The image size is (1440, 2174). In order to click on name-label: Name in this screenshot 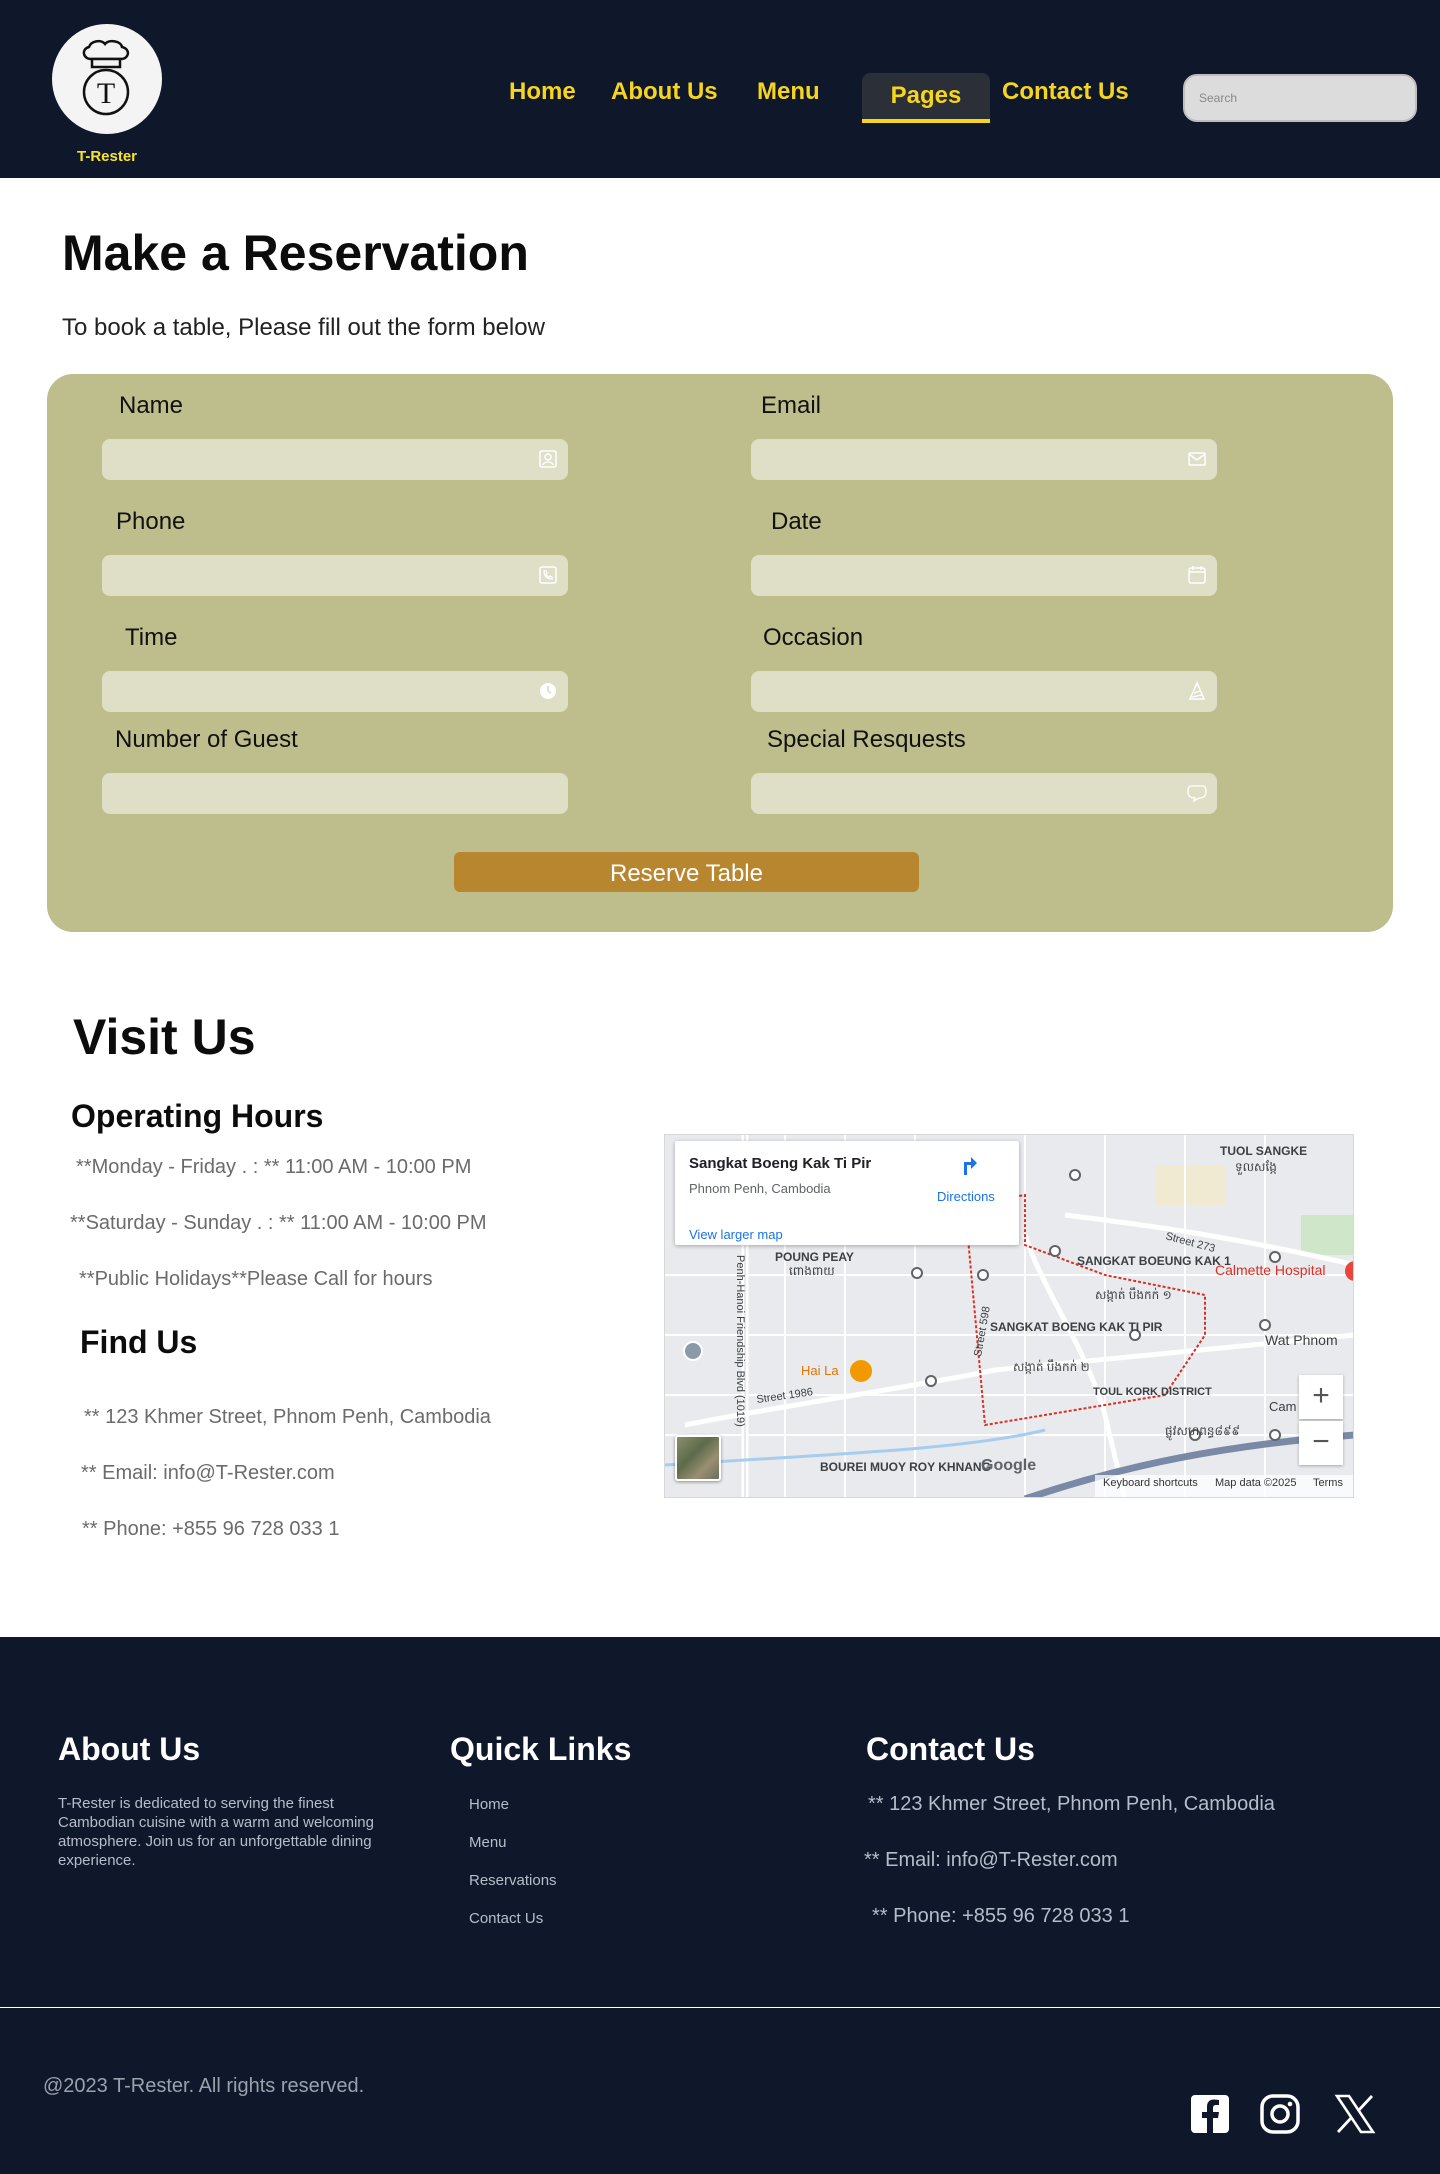, I will do `click(151, 405)`.